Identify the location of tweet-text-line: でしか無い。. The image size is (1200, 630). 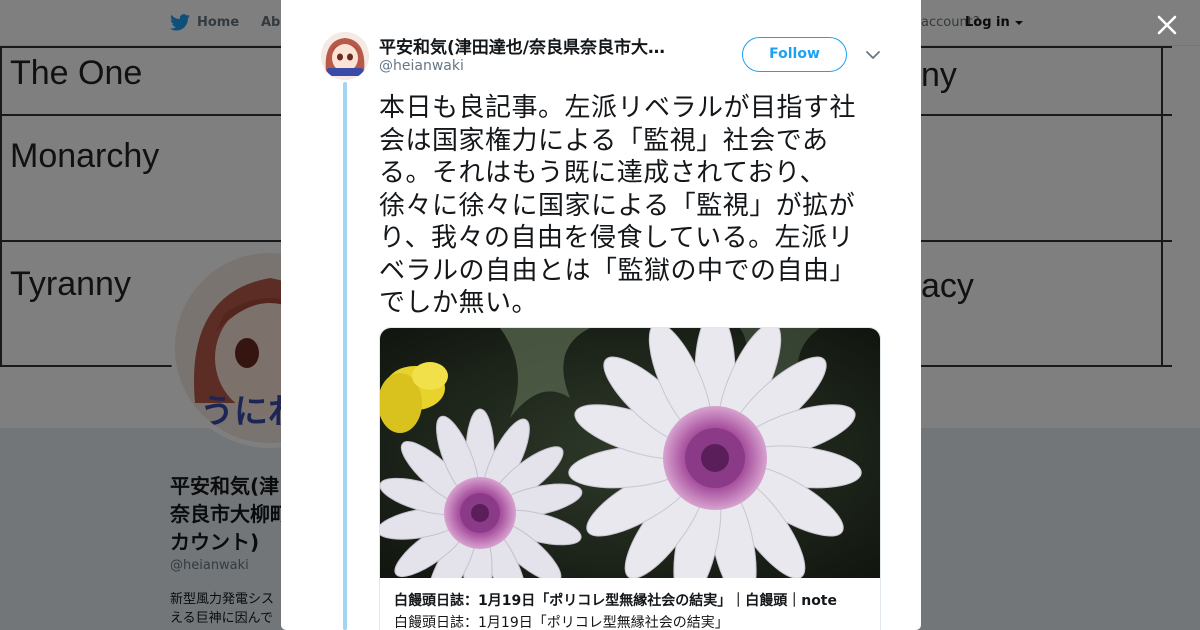
(459, 303).